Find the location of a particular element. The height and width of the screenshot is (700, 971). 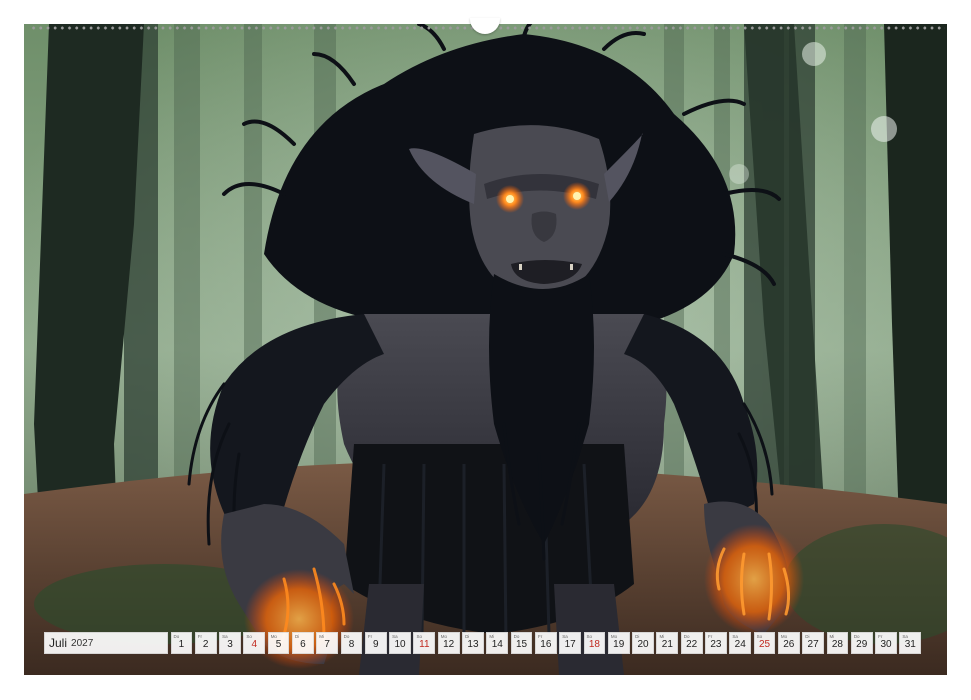

day-cell: Do 8 is located at coordinates (351, 643).